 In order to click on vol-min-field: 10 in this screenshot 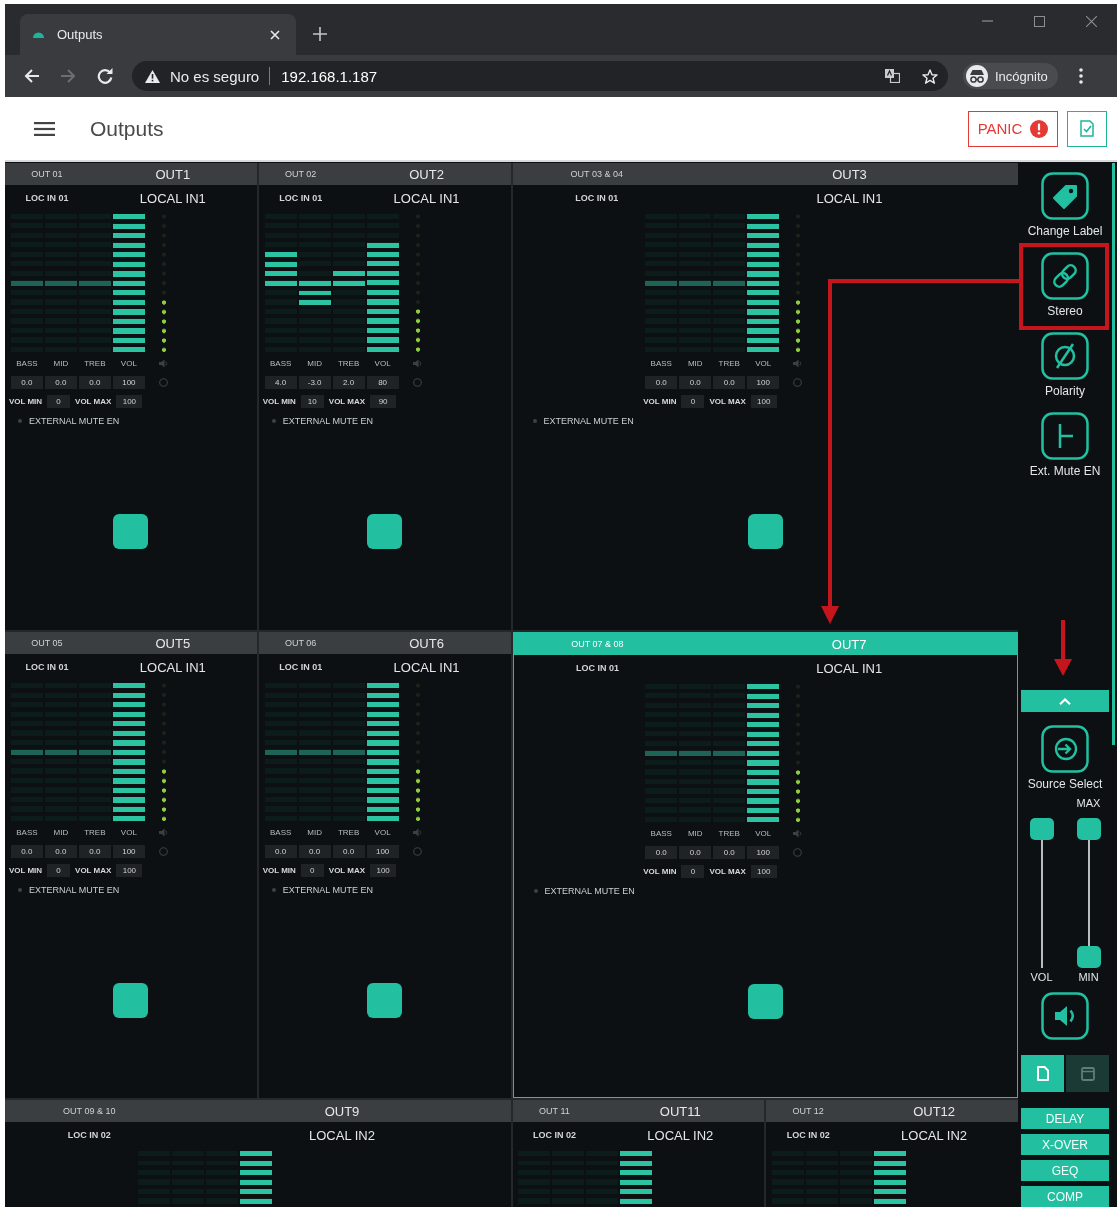, I will do `click(312, 401)`.